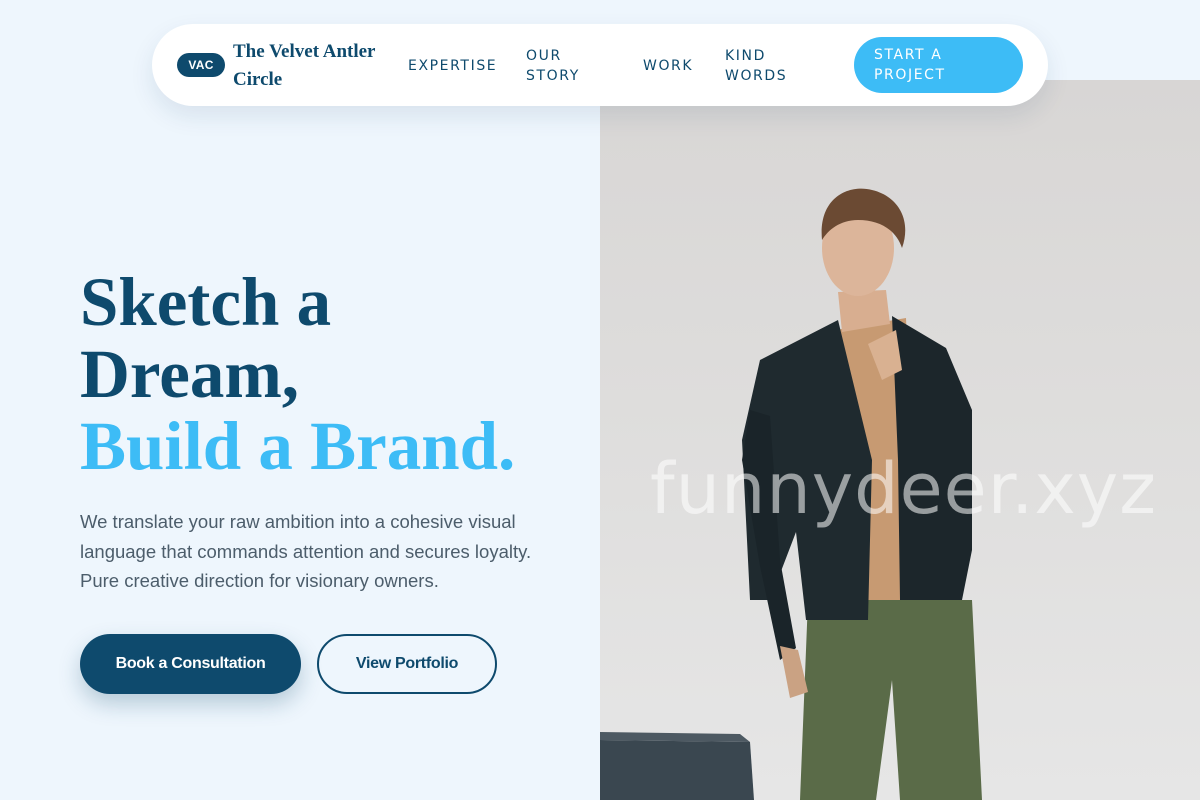 The width and height of the screenshot is (1200, 800). What do you see at coordinates (190, 374) in the screenshot?
I see `headline-line-2: Dream,` at bounding box center [190, 374].